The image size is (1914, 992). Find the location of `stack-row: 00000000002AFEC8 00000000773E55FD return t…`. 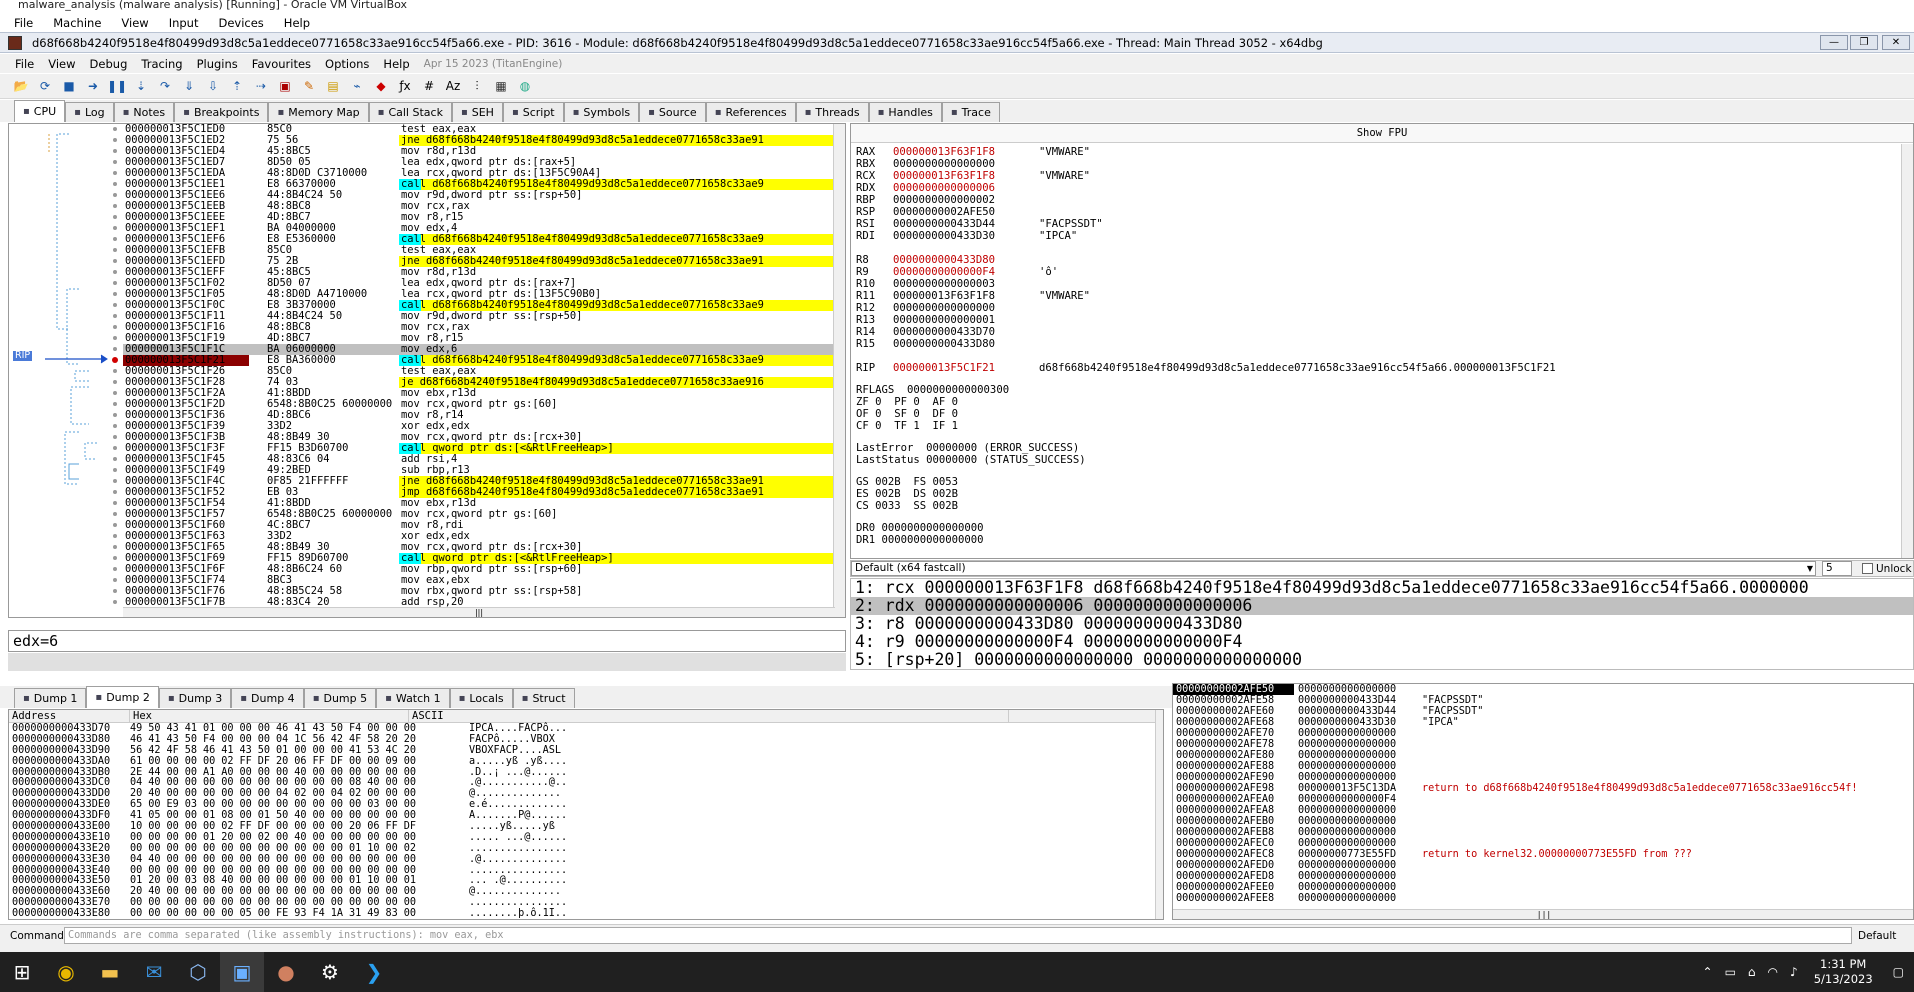

stack-row: 00000000002AFEC8 00000000773E55FD return t… is located at coordinates (1543, 854).